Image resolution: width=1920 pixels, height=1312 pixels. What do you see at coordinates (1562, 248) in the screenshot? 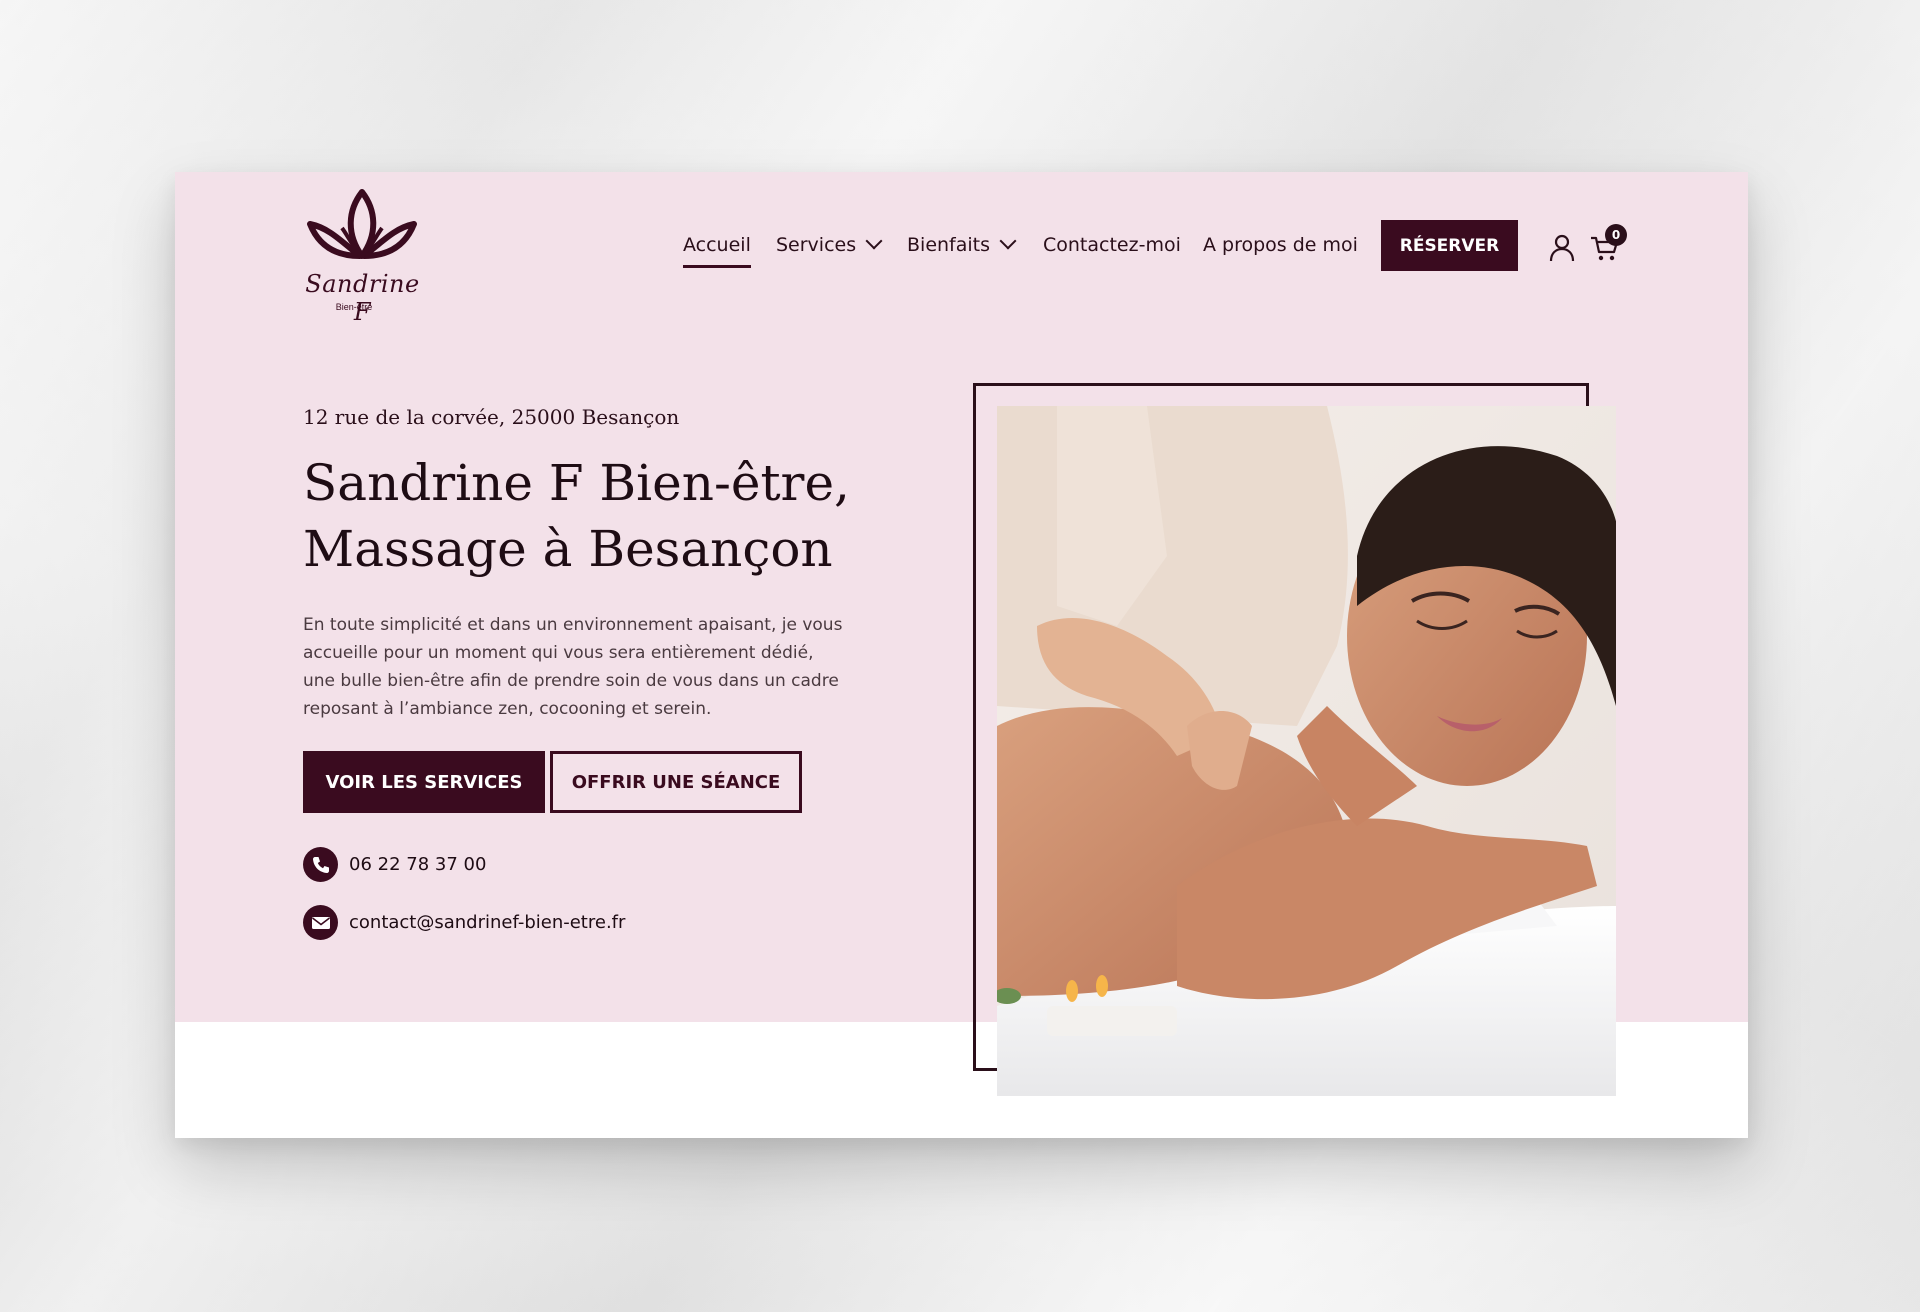
I see `user-icon` at bounding box center [1562, 248].